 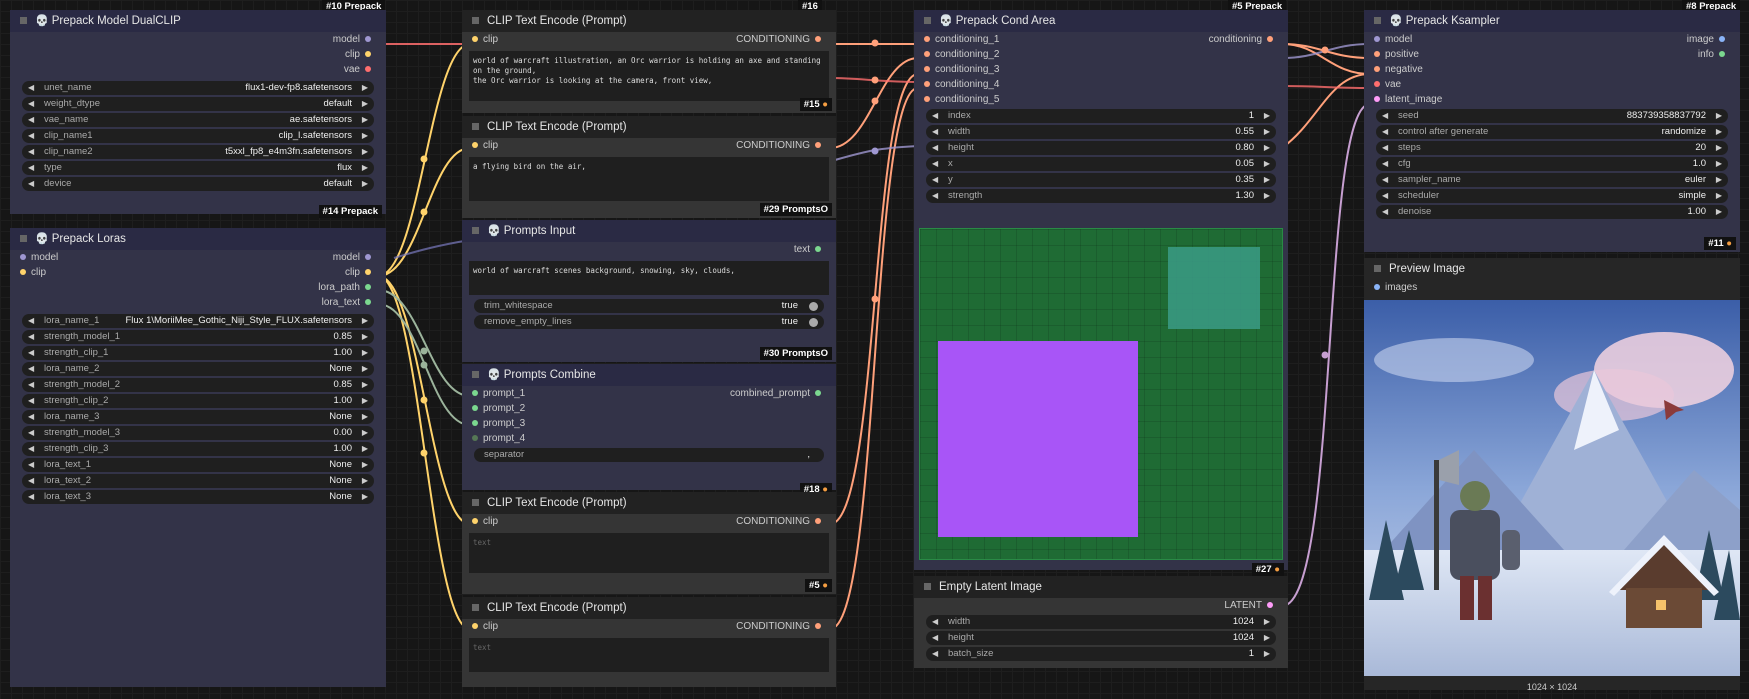 What do you see at coordinates (198, 337) in the screenshot?
I see `widget-strength-model-1: ◀ strength_model_1 0.85 ▶` at bounding box center [198, 337].